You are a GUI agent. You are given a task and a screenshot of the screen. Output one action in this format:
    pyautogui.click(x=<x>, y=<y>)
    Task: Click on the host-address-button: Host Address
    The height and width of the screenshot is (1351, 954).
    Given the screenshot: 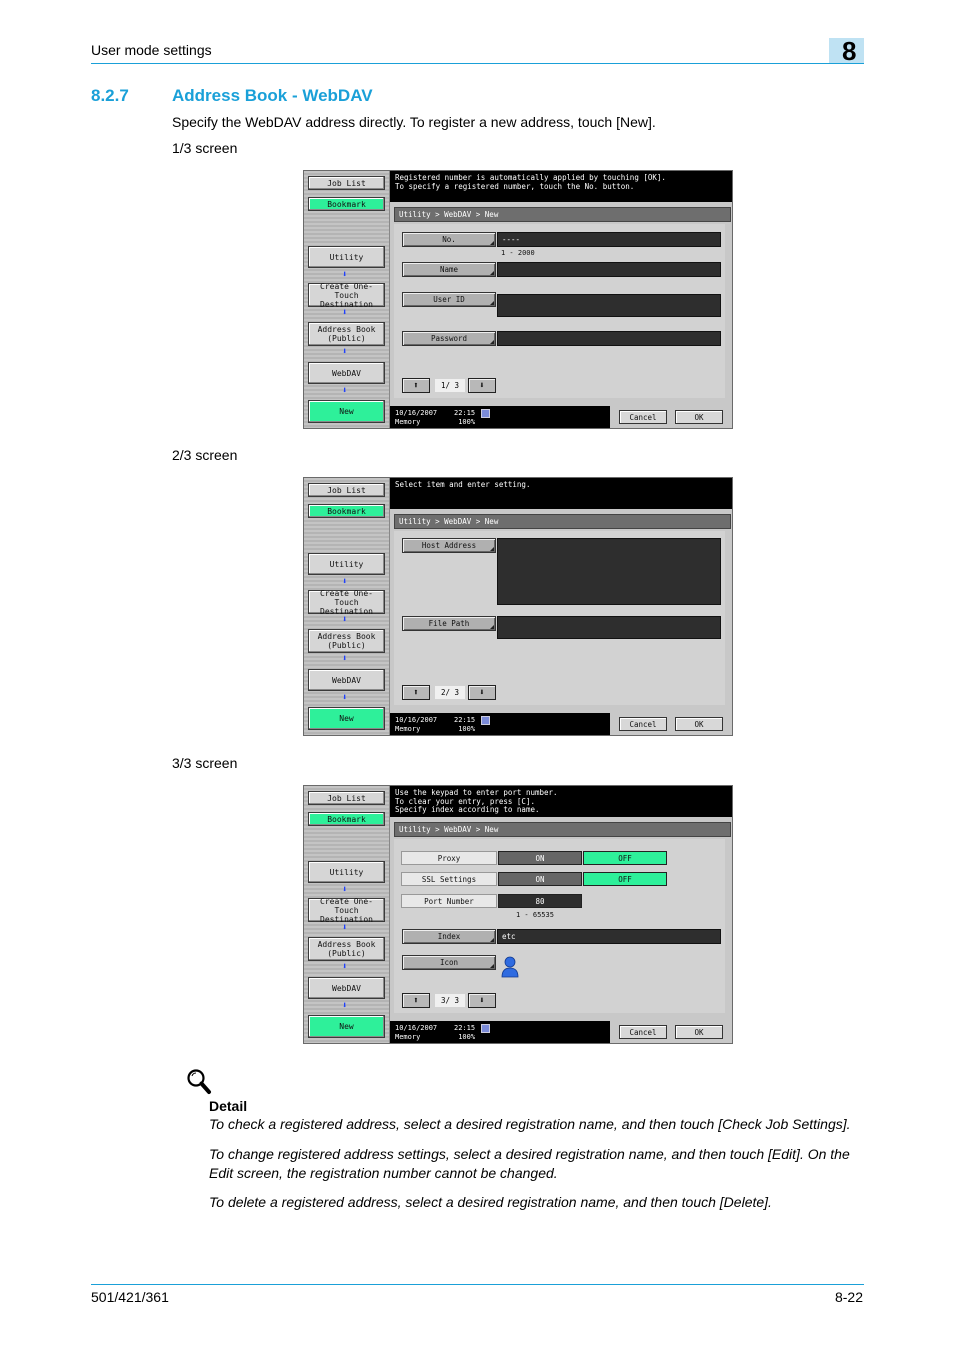 What is the action you would take?
    pyautogui.click(x=449, y=545)
    